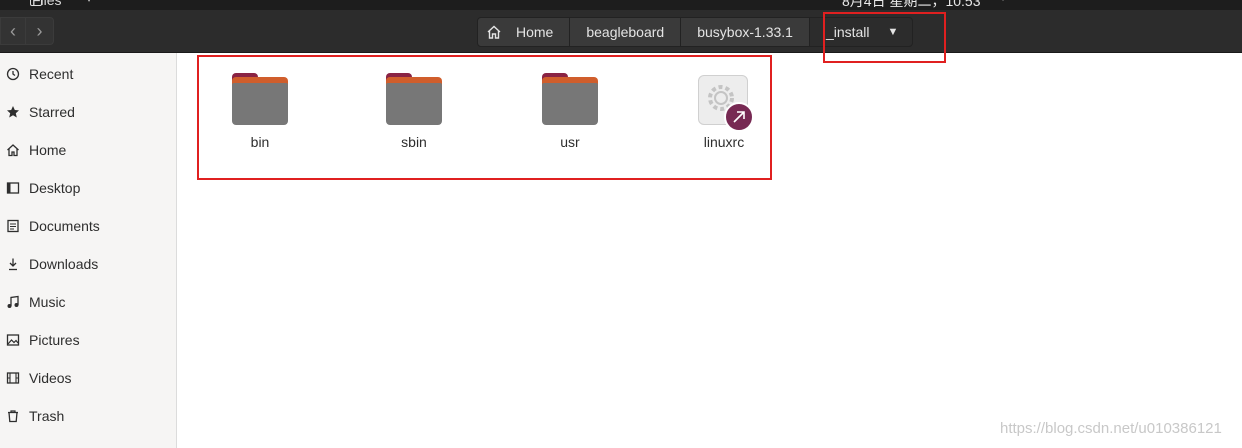  I want to click on file-name: linuxrc, so click(724, 142).